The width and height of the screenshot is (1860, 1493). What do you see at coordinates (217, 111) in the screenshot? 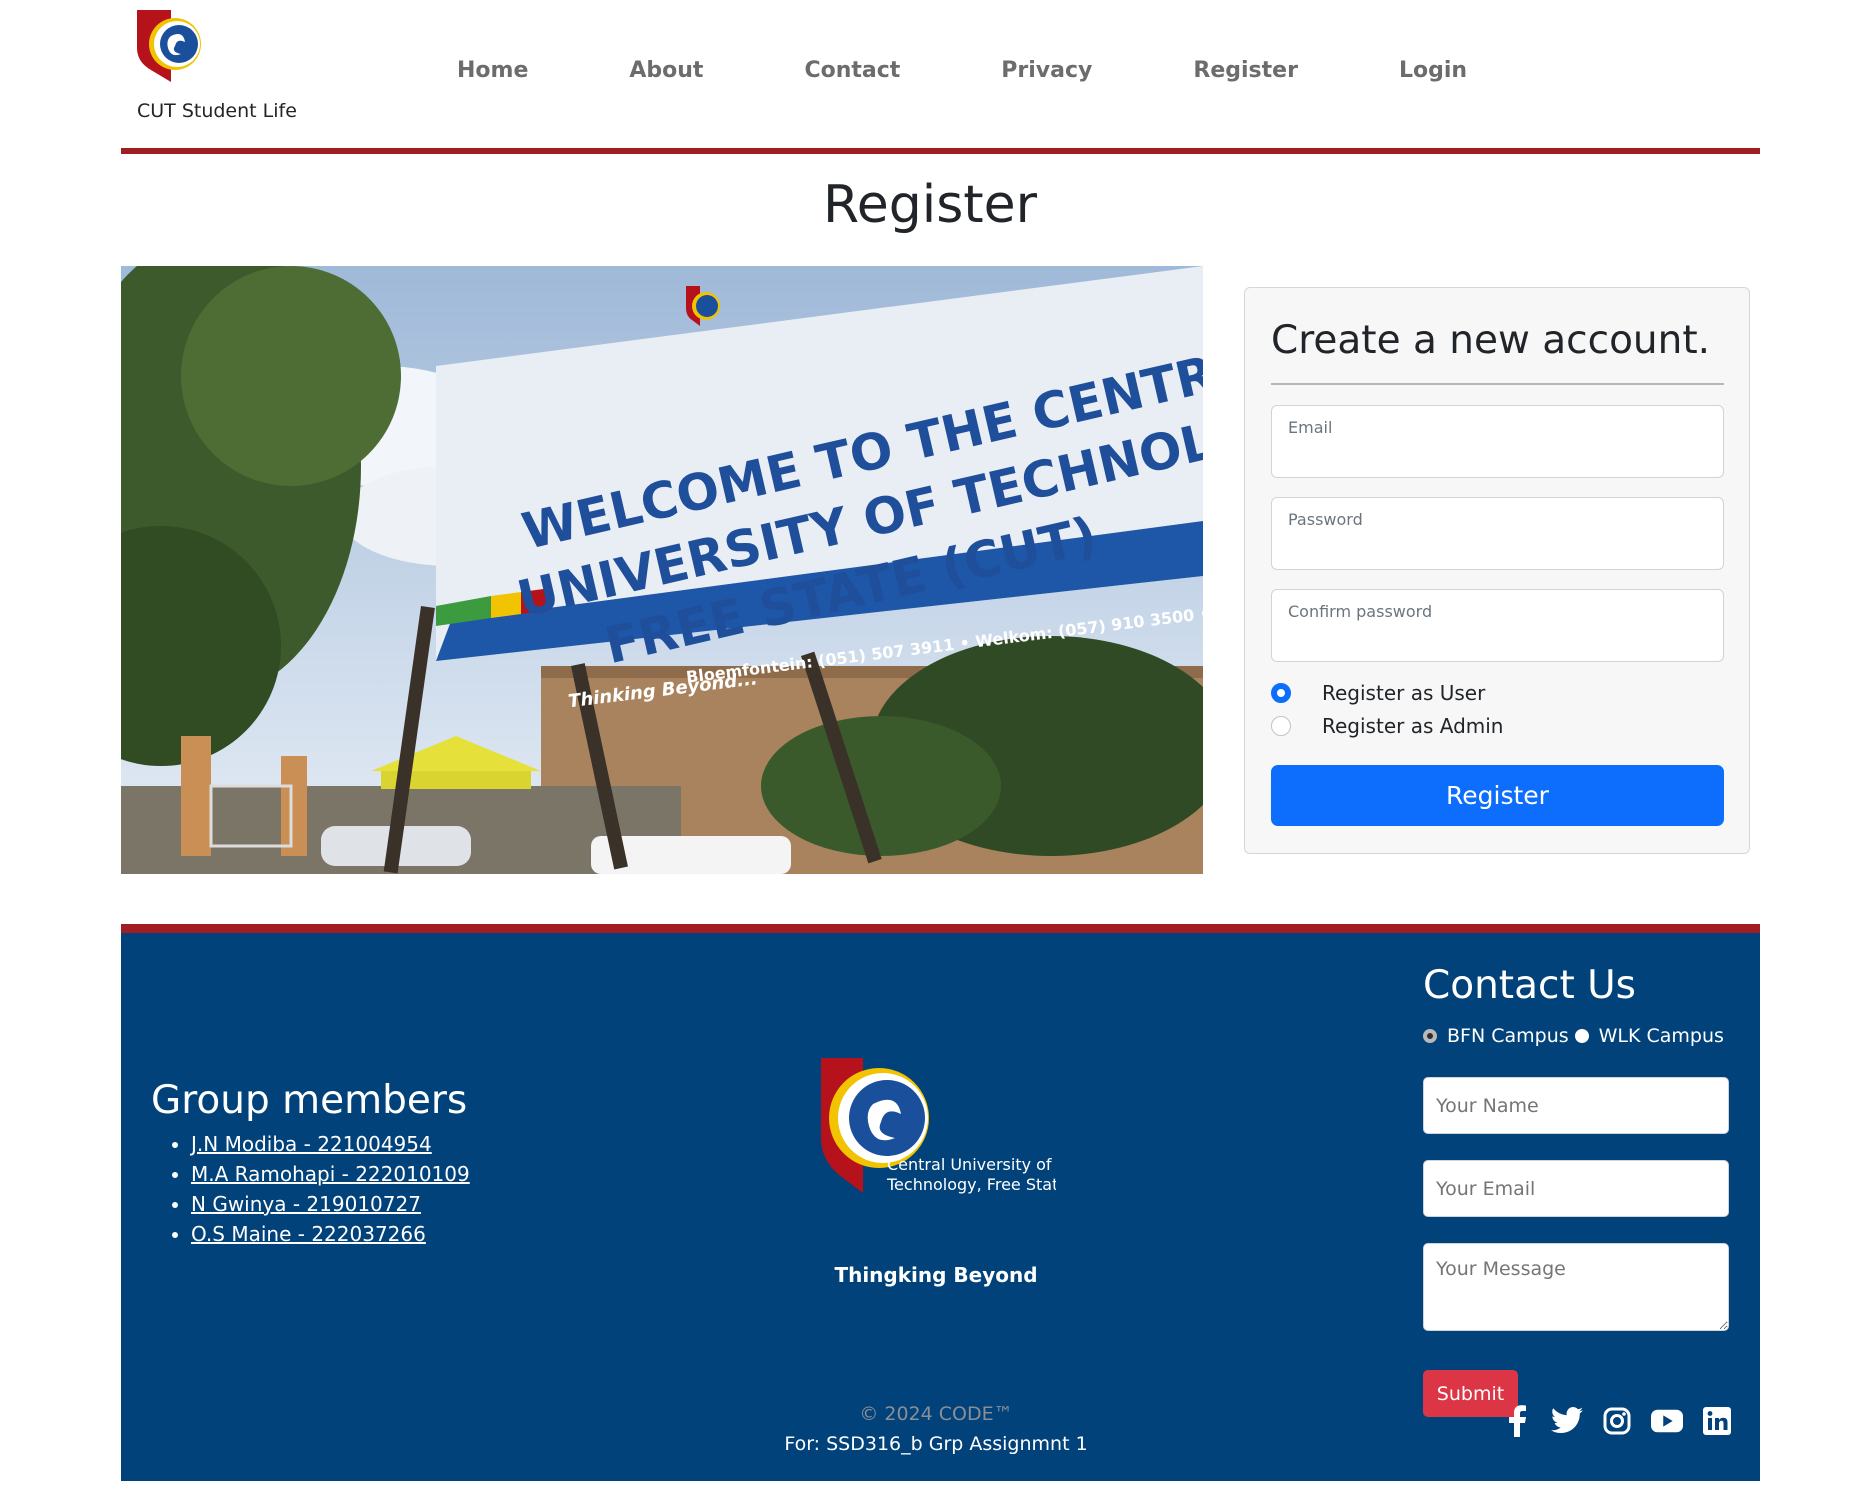
I see `brand-name: CUT Student Life` at bounding box center [217, 111].